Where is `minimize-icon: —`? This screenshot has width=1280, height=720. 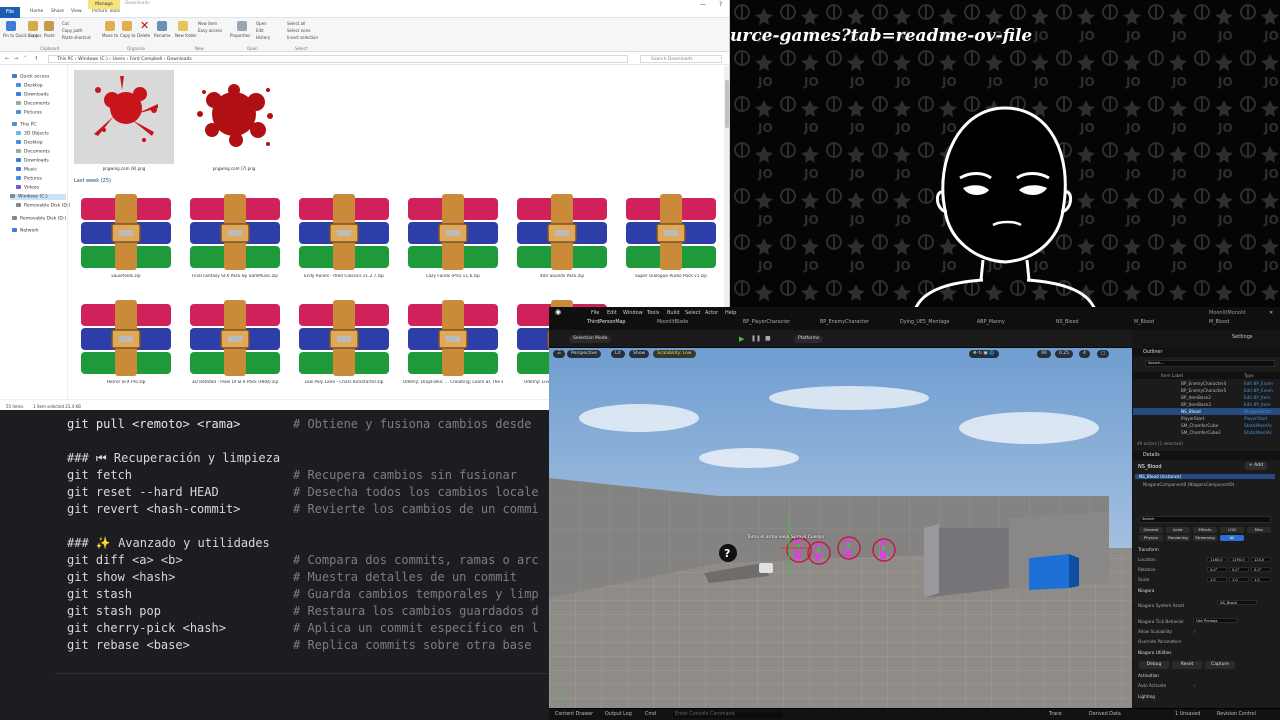
minimize-icon: — is located at coordinates (703, 4).